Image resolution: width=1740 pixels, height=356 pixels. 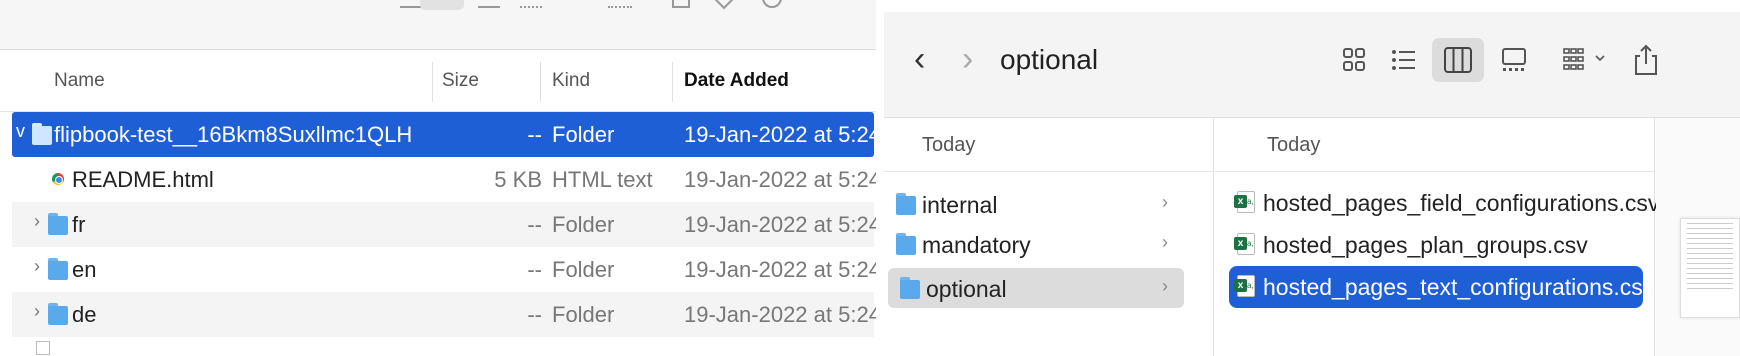 I want to click on document-preview-thumbnail, so click(x=1710, y=268).